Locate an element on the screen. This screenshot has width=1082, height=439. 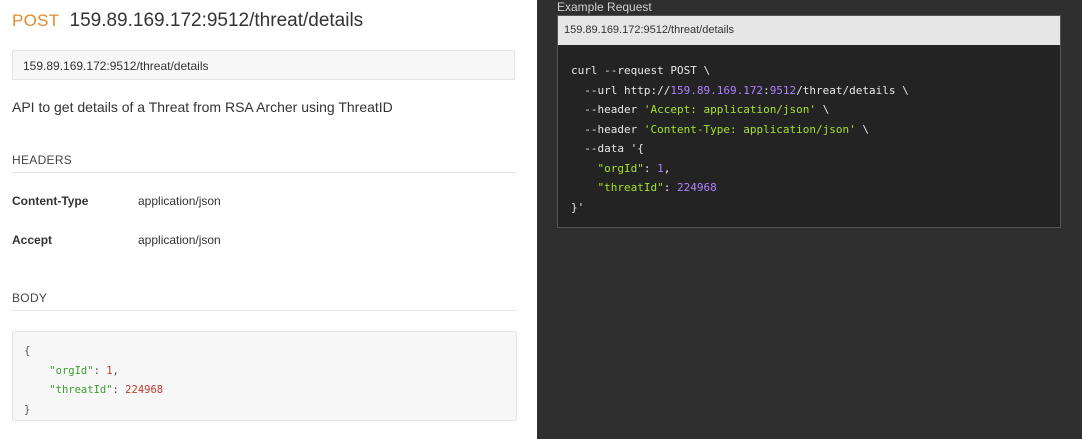
header-key-content-type: Content-Type is located at coordinates (50, 201).